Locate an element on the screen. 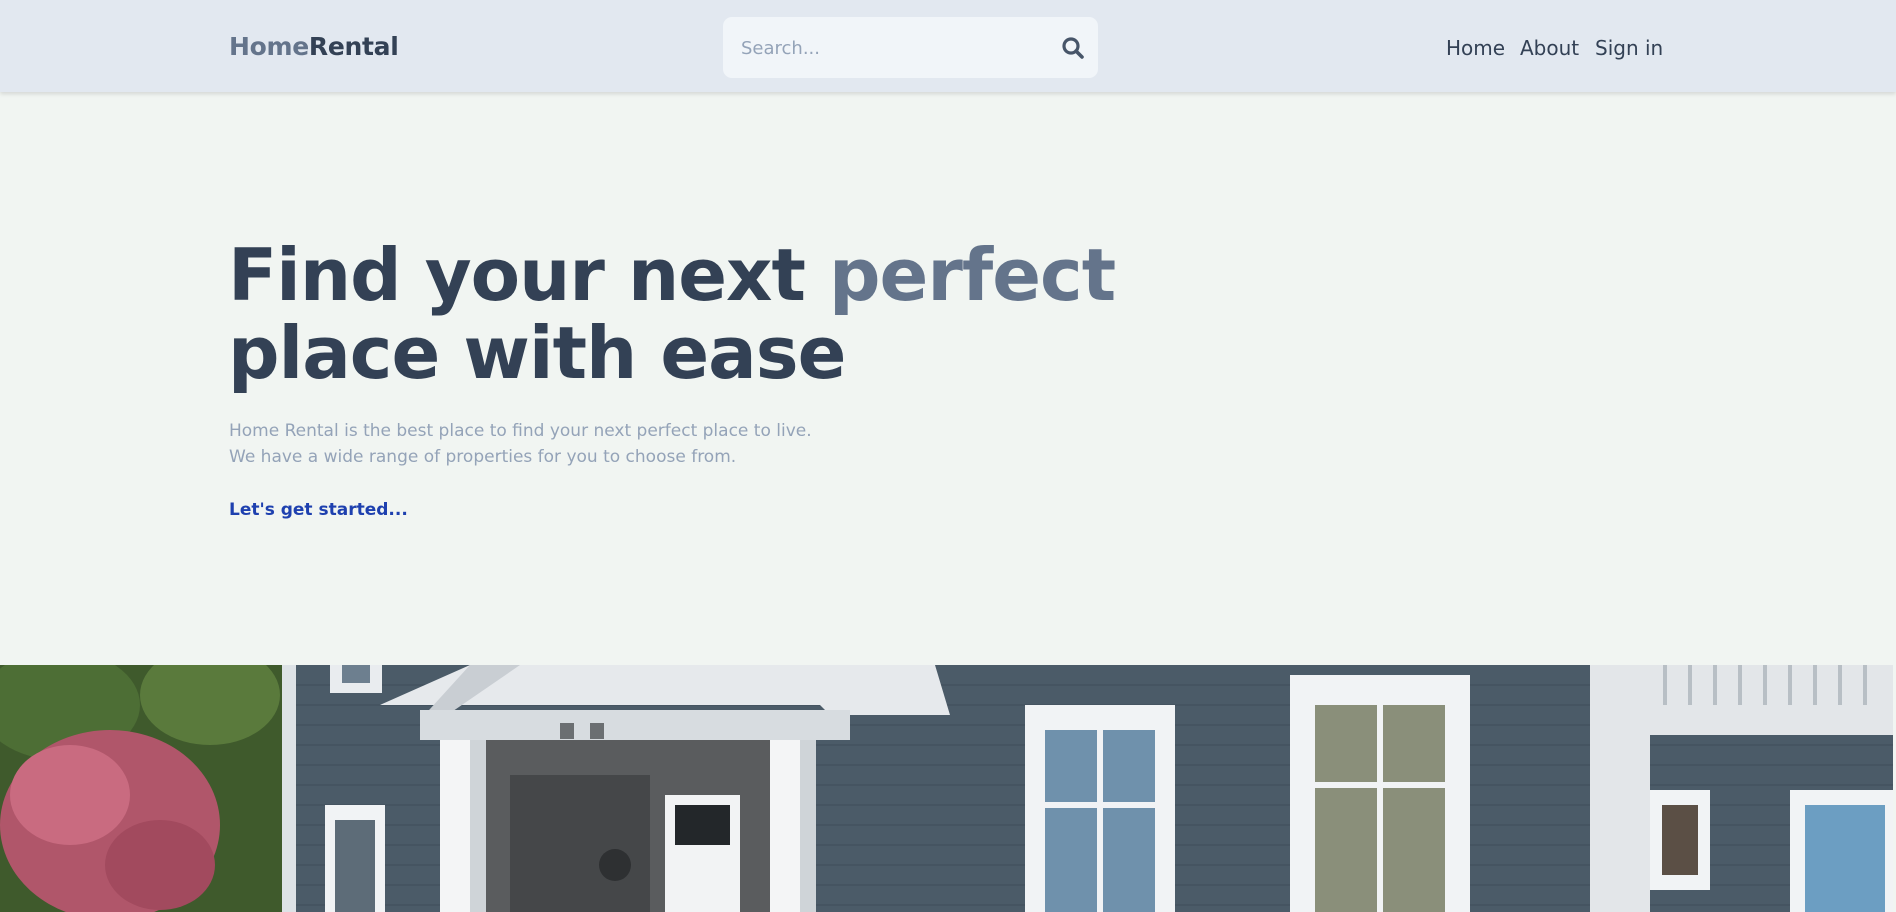 The image size is (1896, 912). nav-sign-in: Sign in is located at coordinates (1629, 48).